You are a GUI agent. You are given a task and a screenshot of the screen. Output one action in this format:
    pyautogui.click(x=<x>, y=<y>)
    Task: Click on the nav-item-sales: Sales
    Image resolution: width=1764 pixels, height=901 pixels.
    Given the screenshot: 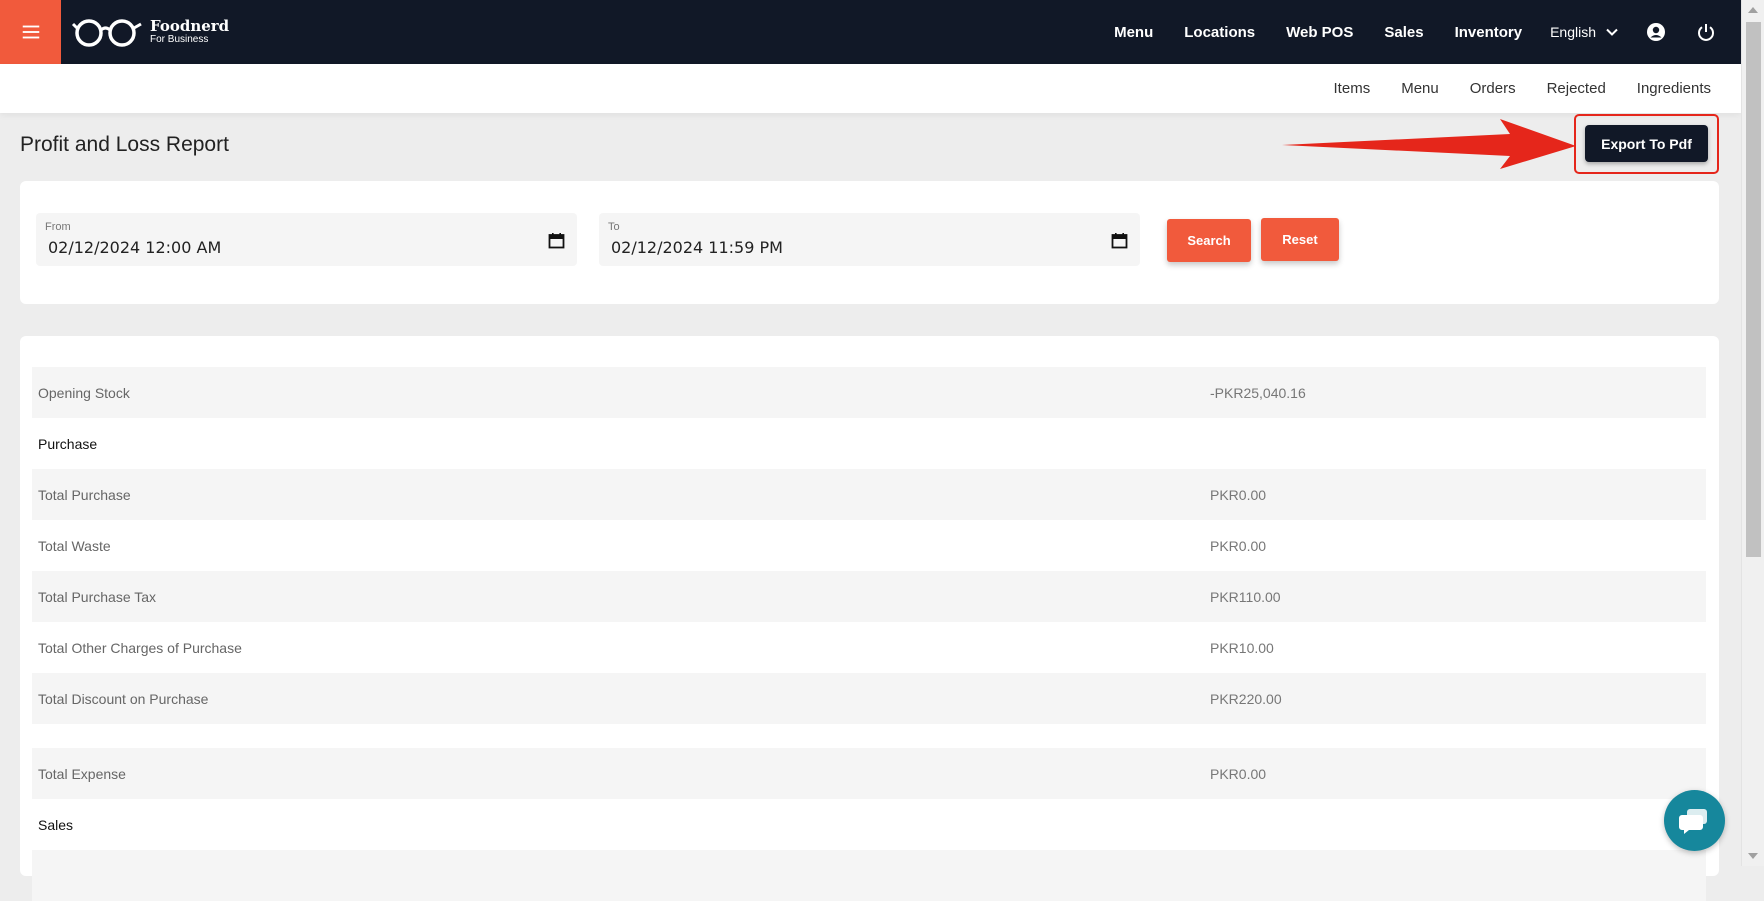 What is the action you would take?
    pyautogui.click(x=1403, y=32)
    